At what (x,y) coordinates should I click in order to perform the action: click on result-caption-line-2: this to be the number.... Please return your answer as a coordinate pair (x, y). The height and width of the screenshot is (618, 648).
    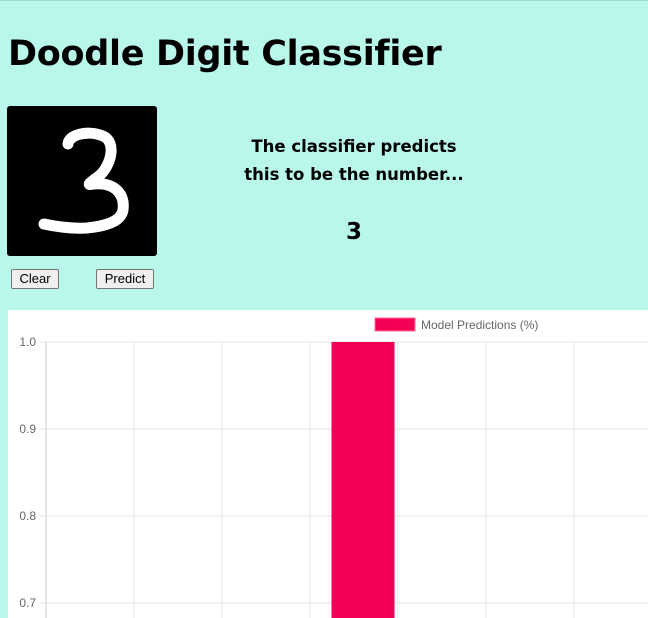
    Looking at the image, I should click on (354, 174).